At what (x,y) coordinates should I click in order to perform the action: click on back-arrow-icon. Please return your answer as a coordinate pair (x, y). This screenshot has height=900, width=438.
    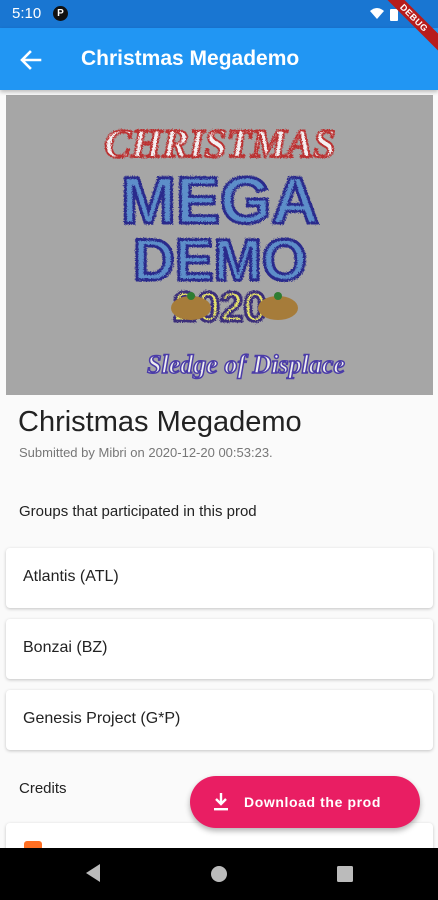
    Looking at the image, I should click on (31, 60).